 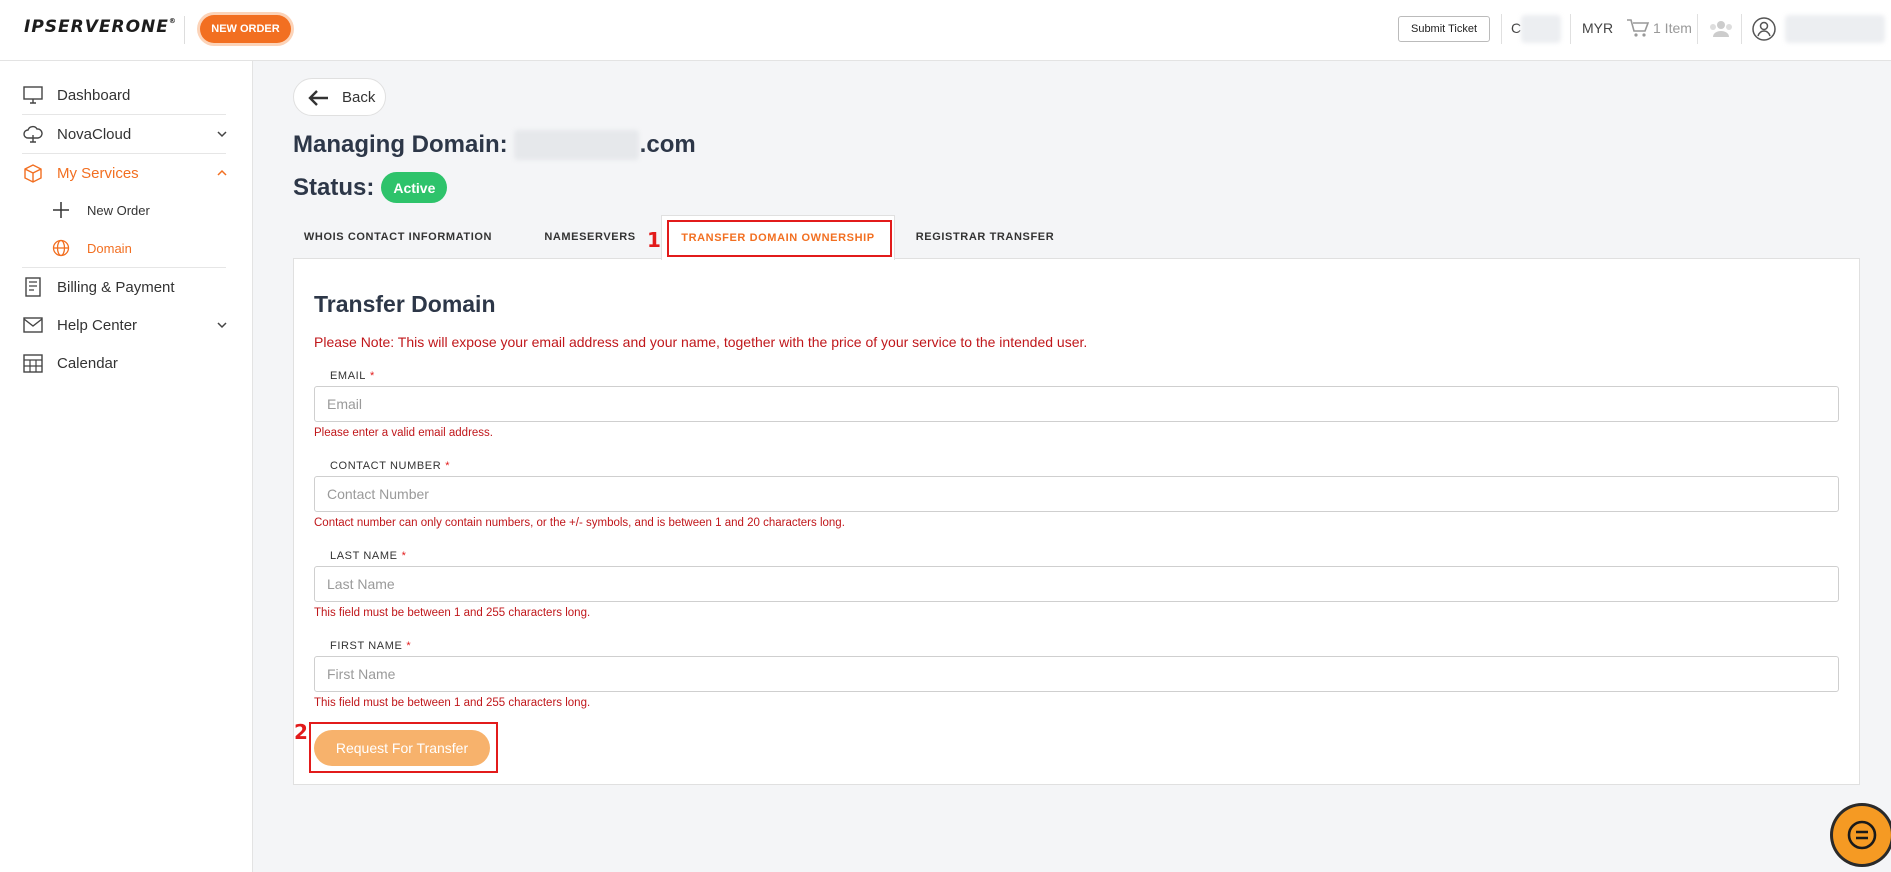 I want to click on logo-trademark: ®, so click(x=172, y=21).